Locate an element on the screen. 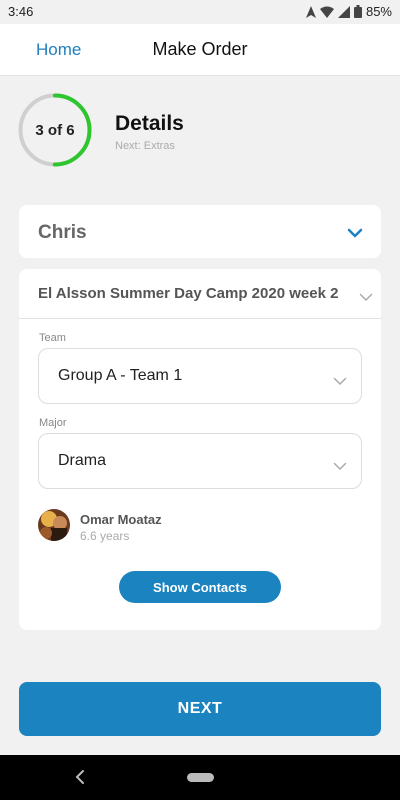  avatar is located at coordinates (54, 525).